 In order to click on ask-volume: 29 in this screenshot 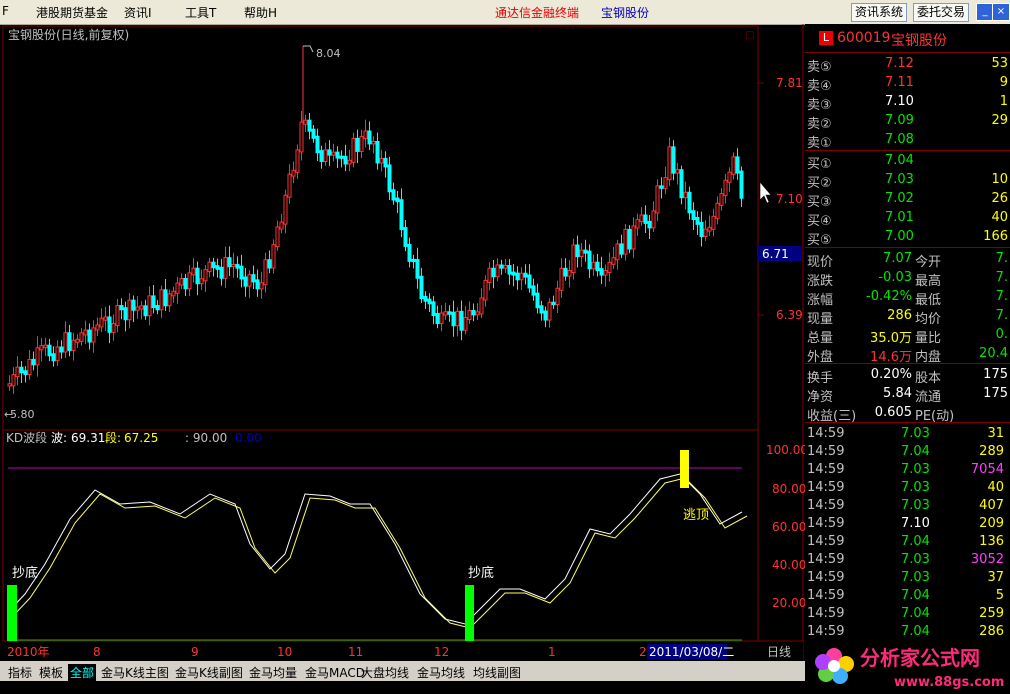, I will do `click(999, 120)`.